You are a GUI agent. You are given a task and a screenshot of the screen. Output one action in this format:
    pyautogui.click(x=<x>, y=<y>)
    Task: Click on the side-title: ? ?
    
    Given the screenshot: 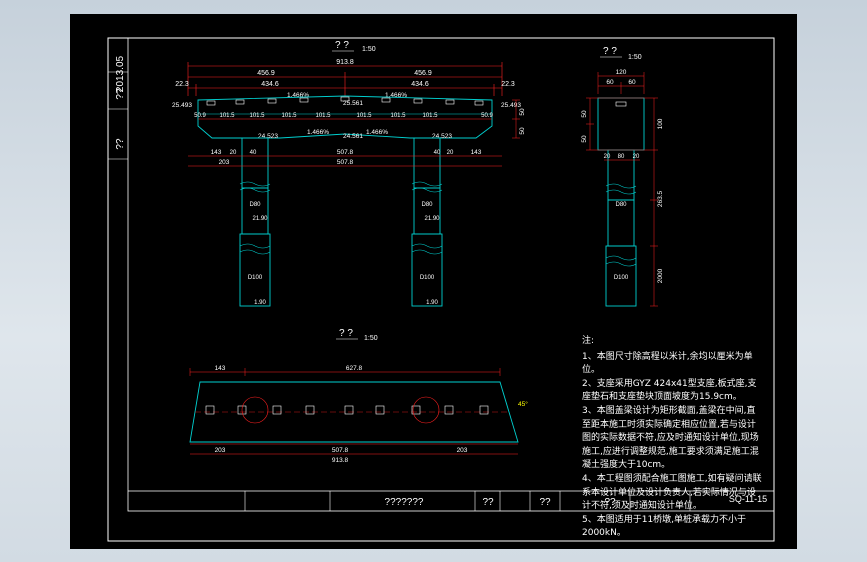 What is the action you would take?
    pyautogui.click(x=610, y=51)
    